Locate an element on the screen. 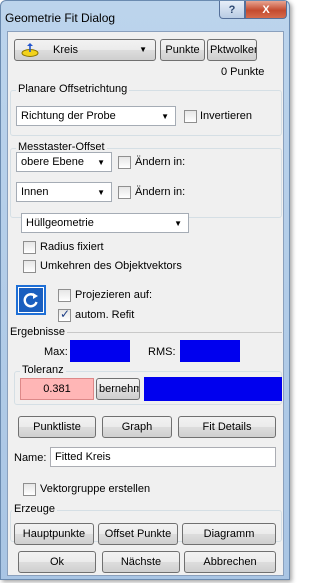 The width and height of the screenshot is (320, 583). offset-direction-group-title: Planare Offsetrichtung is located at coordinates (73, 89).